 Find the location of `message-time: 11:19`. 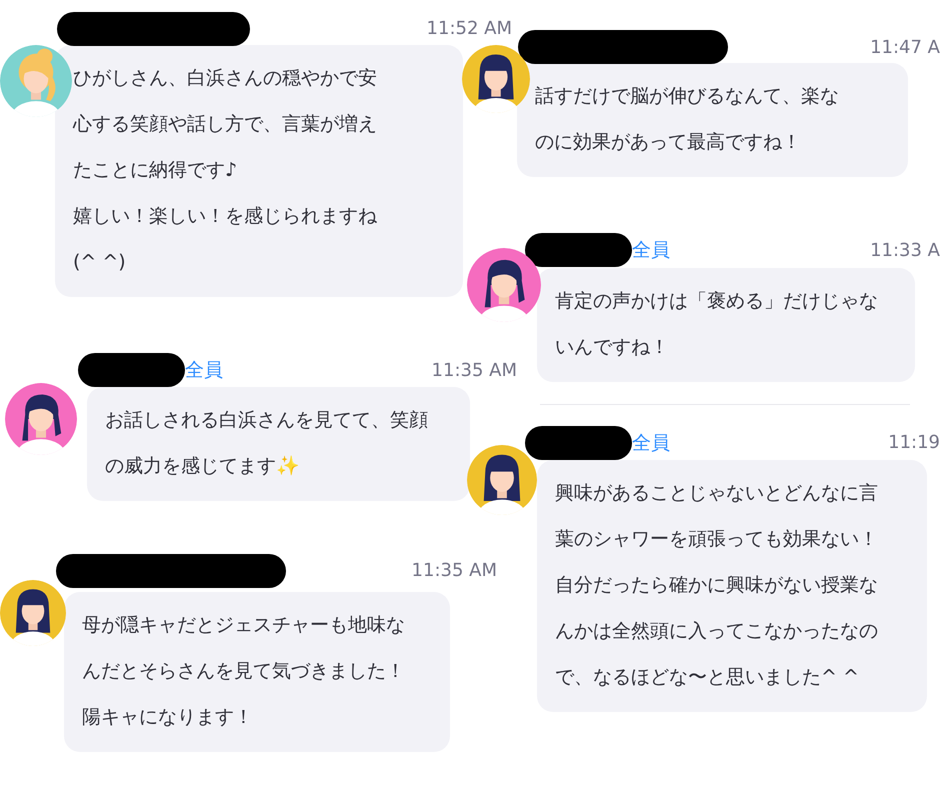

message-time: 11:19 is located at coordinates (914, 442).